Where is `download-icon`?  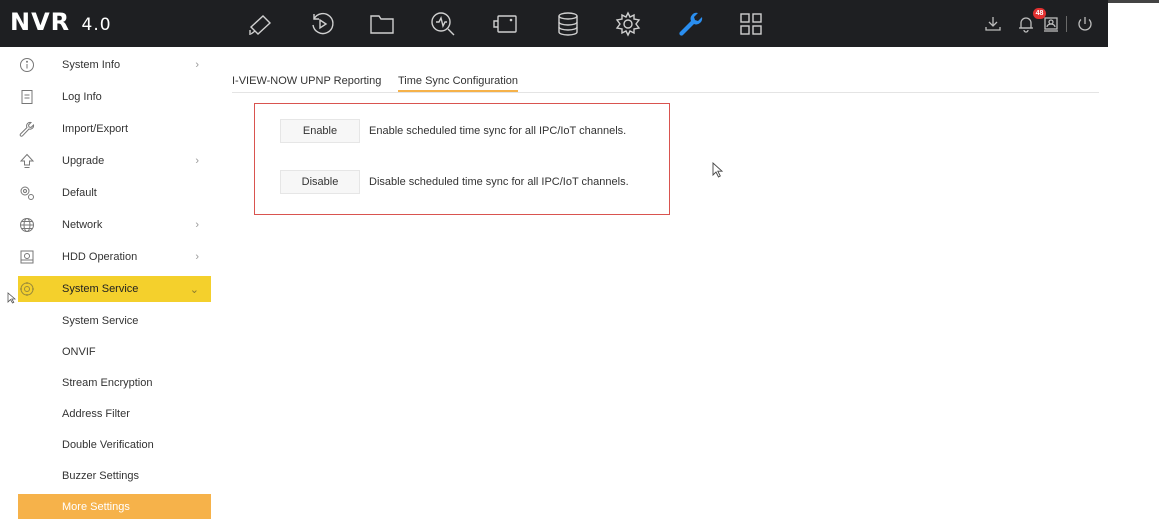 download-icon is located at coordinates (993, 24).